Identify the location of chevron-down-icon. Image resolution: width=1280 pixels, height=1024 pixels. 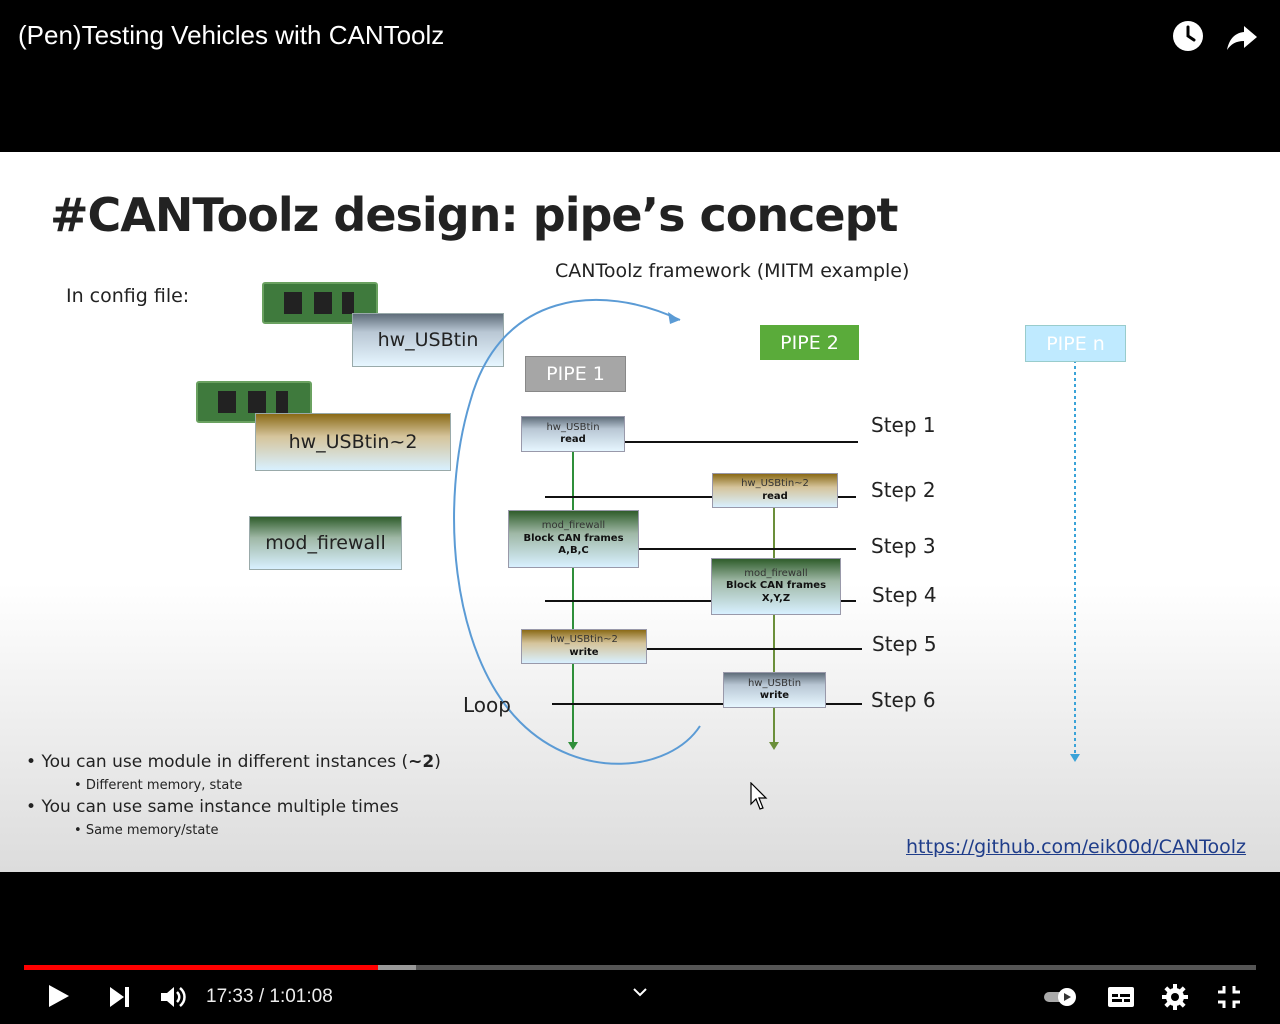
(640, 992).